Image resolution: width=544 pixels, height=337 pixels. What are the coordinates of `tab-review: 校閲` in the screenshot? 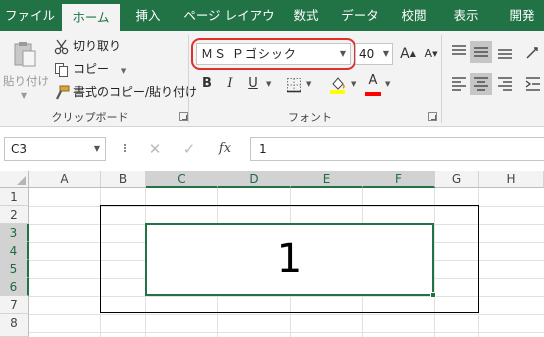 It's located at (414, 15).